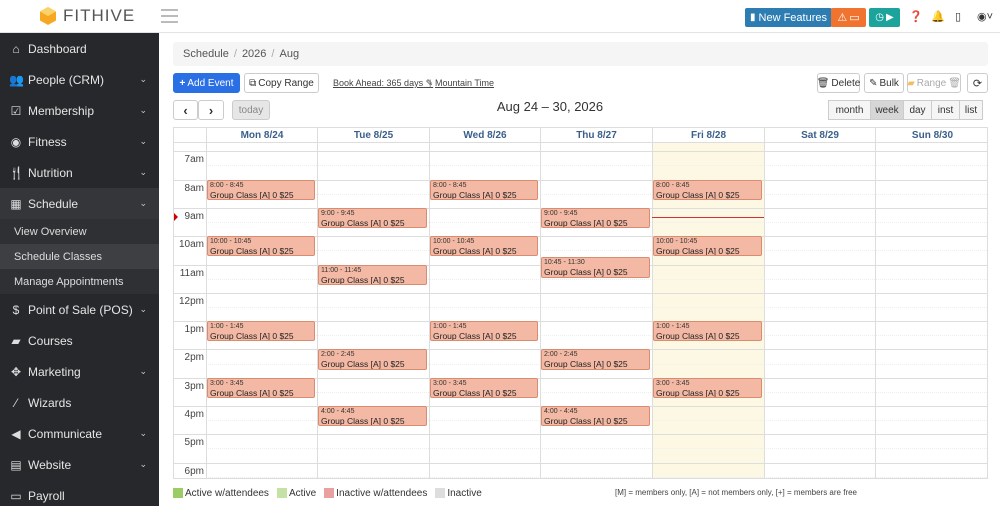 This screenshot has height=506, width=1000. What do you see at coordinates (57, 48) in the screenshot?
I see `sidebar-item-label: Dashboard` at bounding box center [57, 48].